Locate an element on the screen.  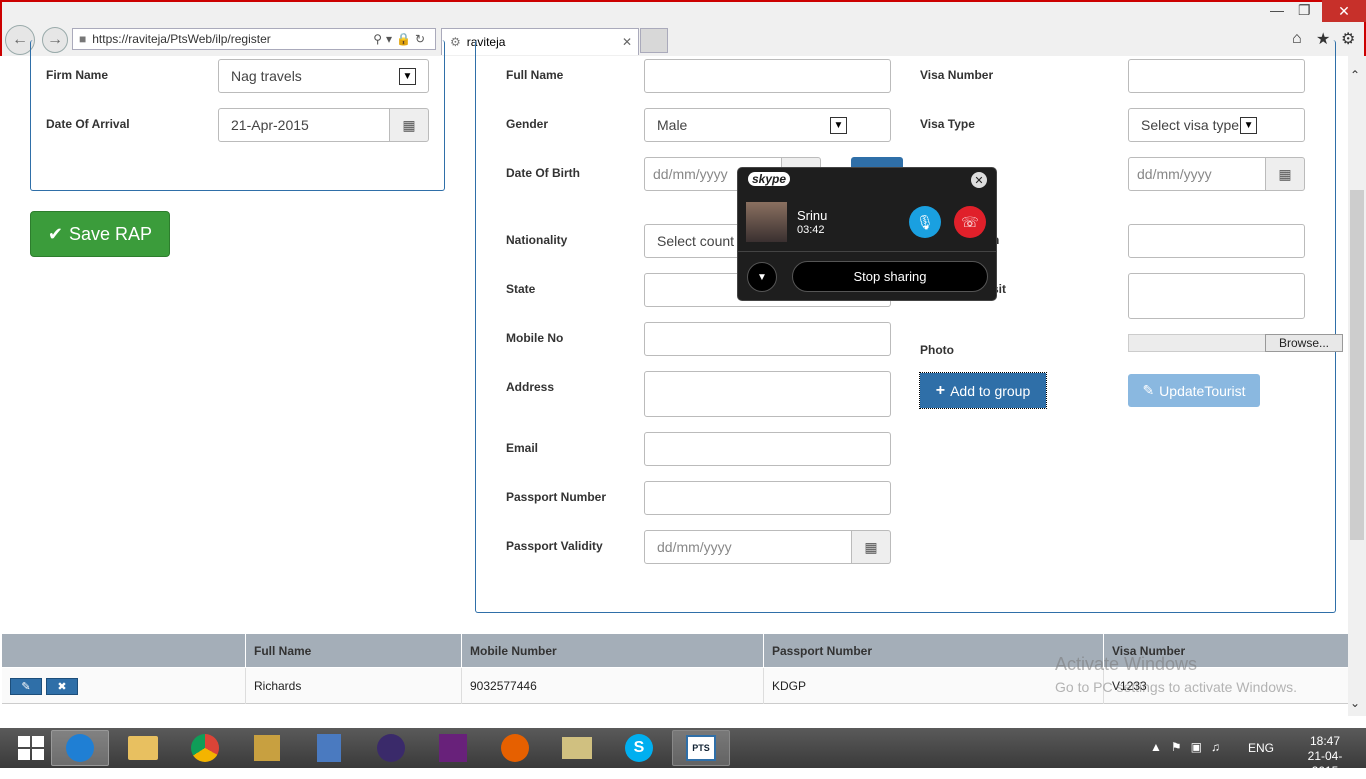
clock: 18:47 21-04-2015 is located at coordinates (1325, 756).